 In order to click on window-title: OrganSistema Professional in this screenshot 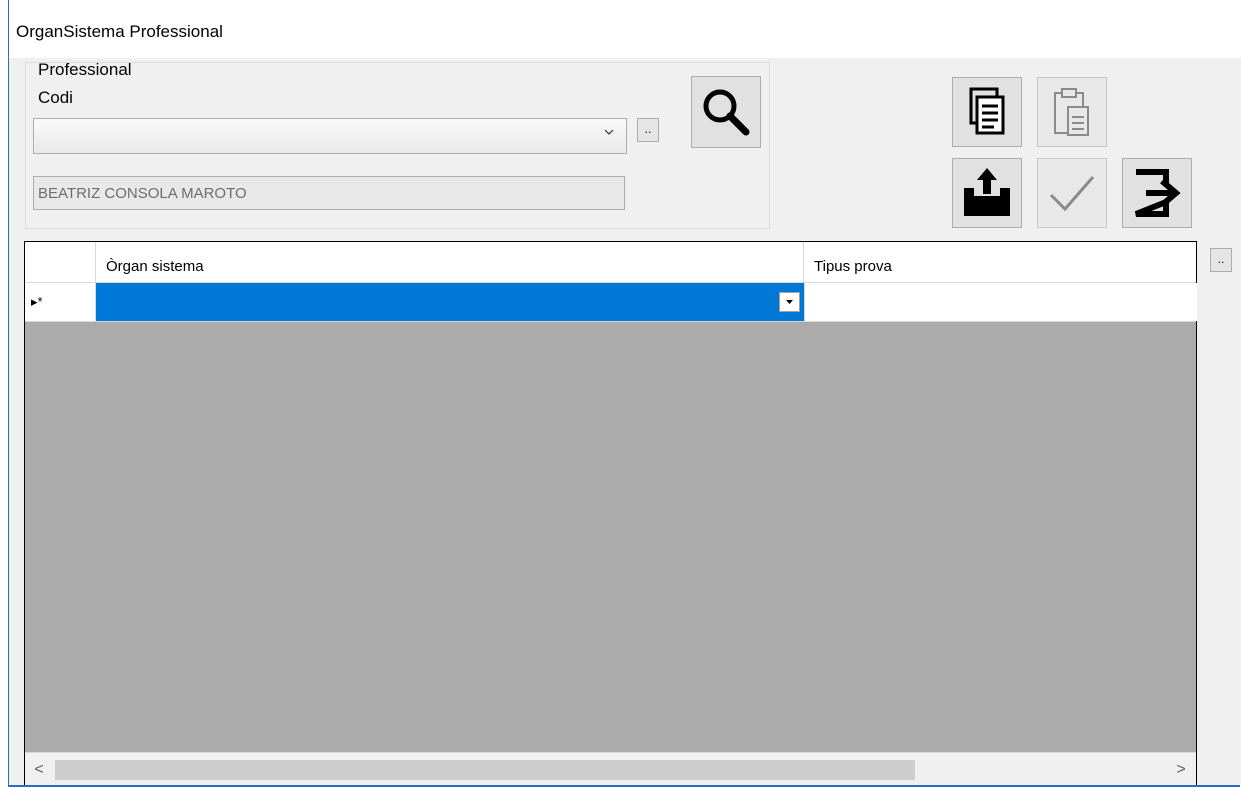, I will do `click(119, 31)`.